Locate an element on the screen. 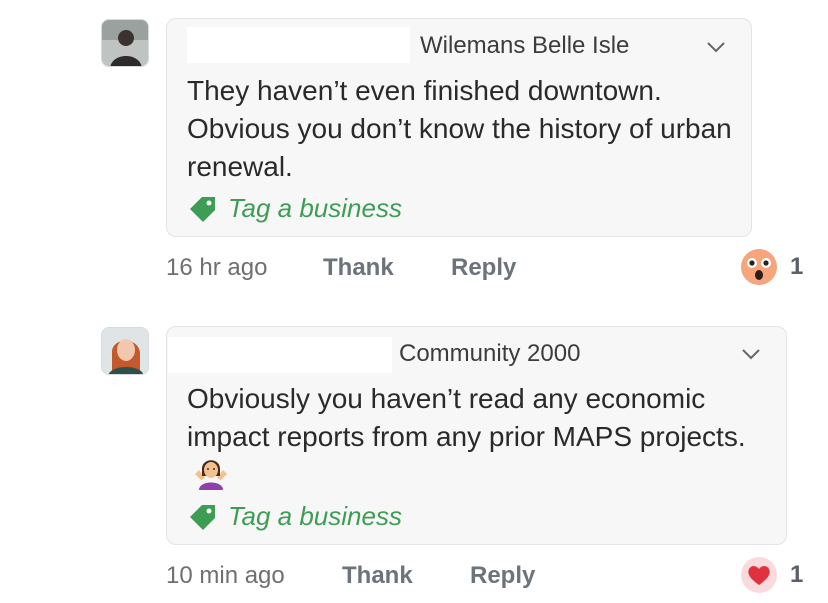 This screenshot has width=828, height=603. comment-time: 16 hr ago is located at coordinates (216, 268).